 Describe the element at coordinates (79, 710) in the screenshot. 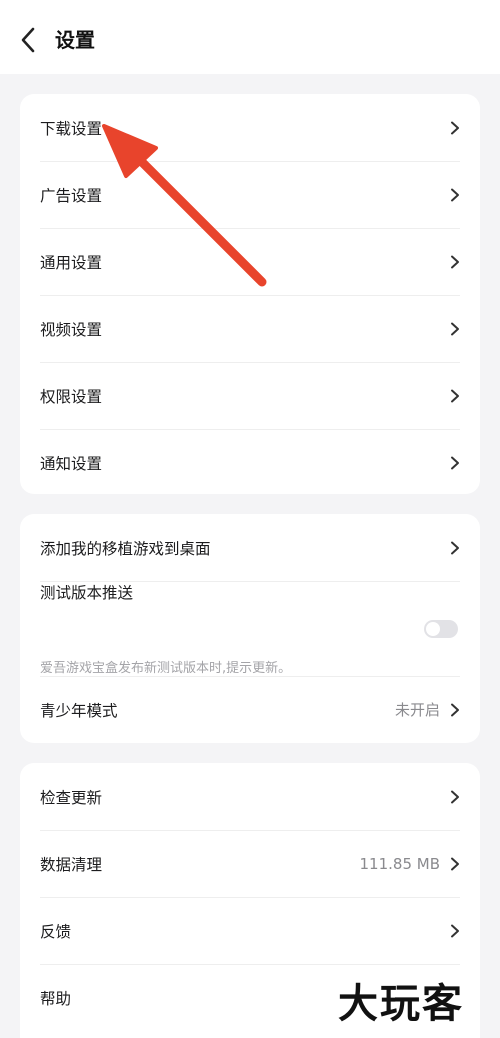

I see `item-label: 青少年模式` at that location.